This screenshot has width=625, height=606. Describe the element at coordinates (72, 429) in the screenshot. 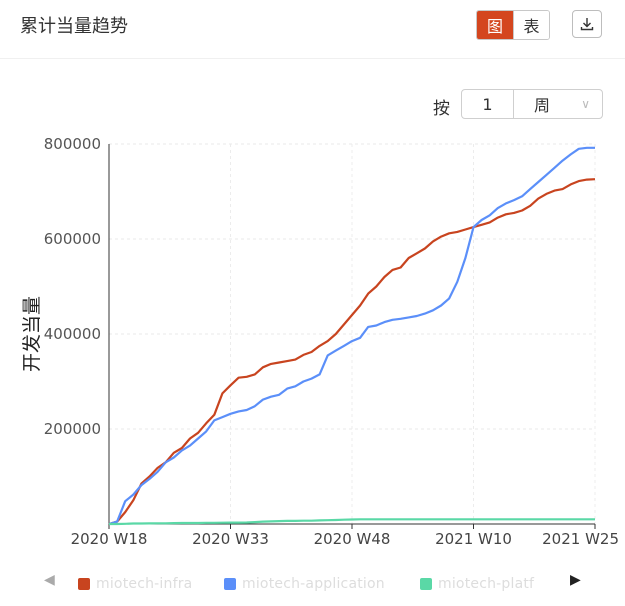

I see `y-tick-label: 200000` at that location.